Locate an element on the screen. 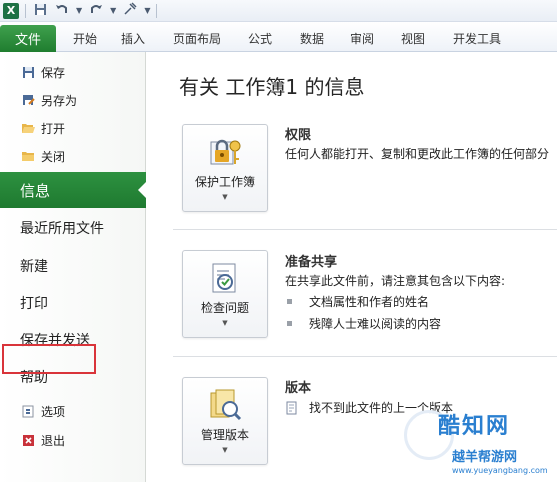 The image size is (557, 482). nav-save: 保存 is located at coordinates (73, 72).